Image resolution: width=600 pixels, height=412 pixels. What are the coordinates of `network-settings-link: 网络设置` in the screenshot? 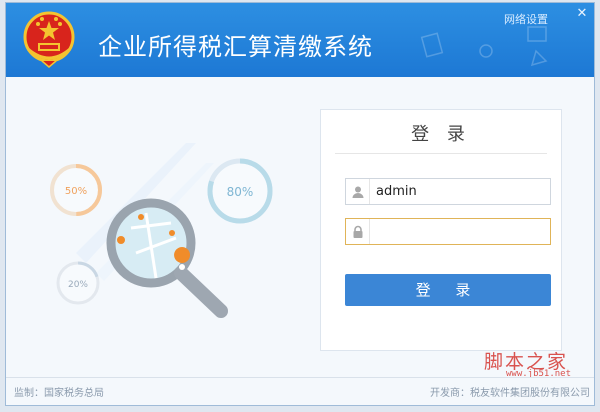 It's located at (526, 19).